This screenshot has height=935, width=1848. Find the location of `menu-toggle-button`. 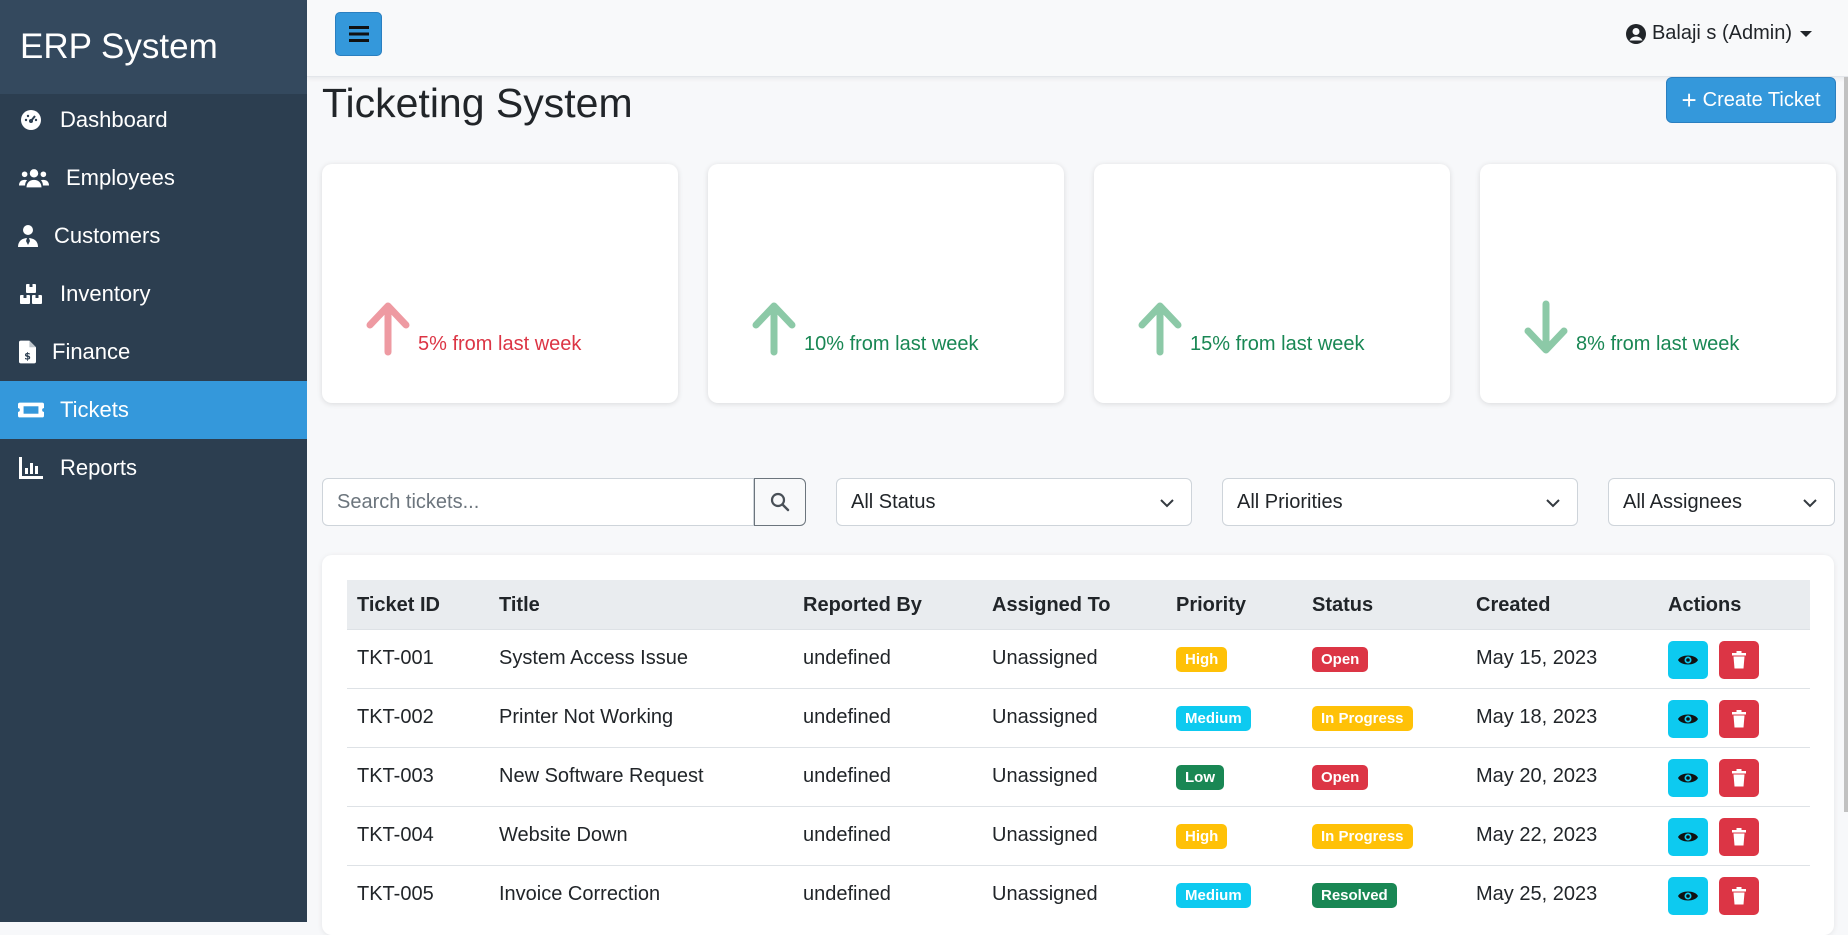

menu-toggle-button is located at coordinates (358, 34).